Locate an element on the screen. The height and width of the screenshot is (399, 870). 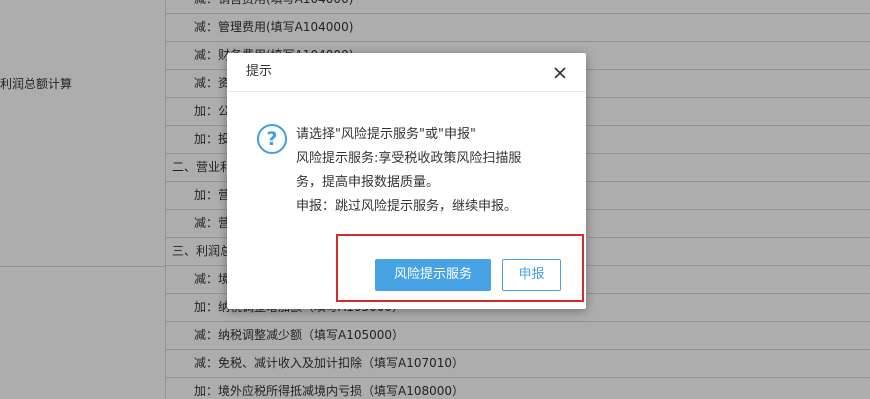
dialog-title: 提示 is located at coordinates (259, 71).